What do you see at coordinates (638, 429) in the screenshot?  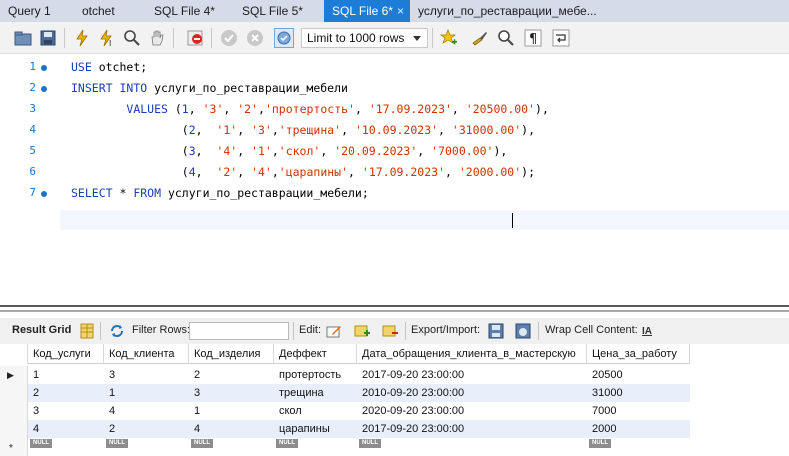 I see `table-cell: 2000` at bounding box center [638, 429].